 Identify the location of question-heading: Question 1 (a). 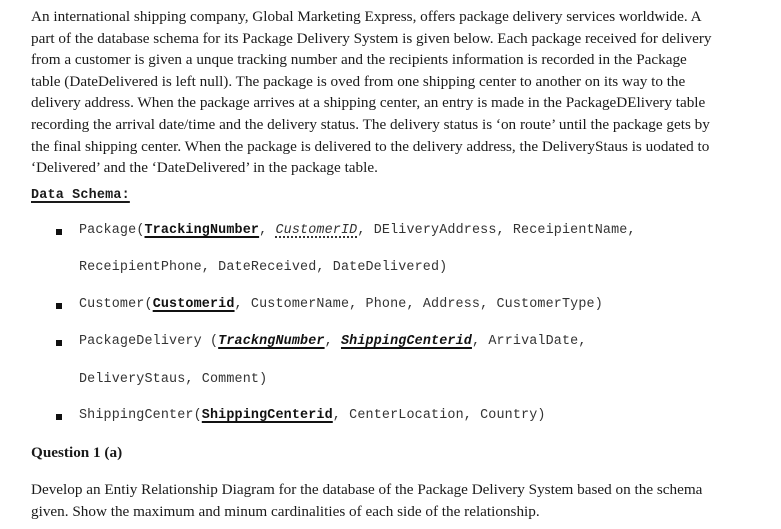
(77, 452).